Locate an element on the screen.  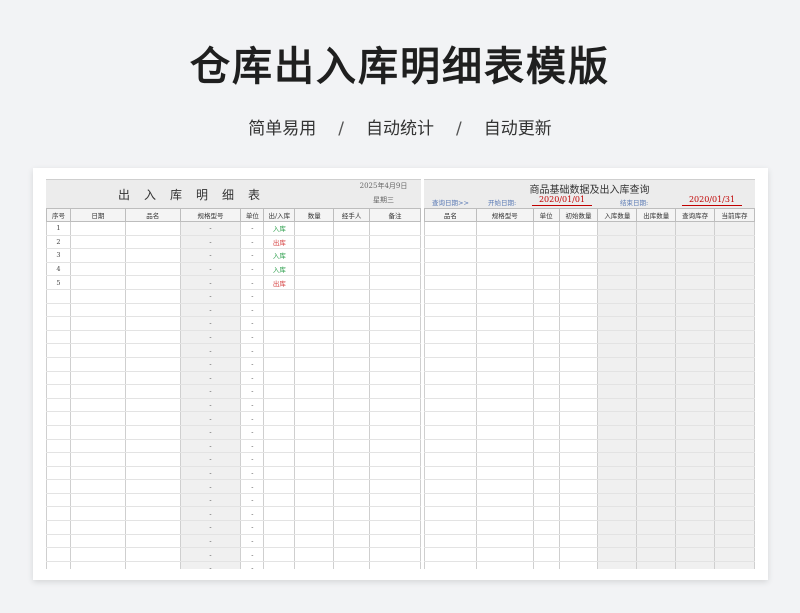
start-date-input: 2020/01/01 is located at coordinates (562, 200).